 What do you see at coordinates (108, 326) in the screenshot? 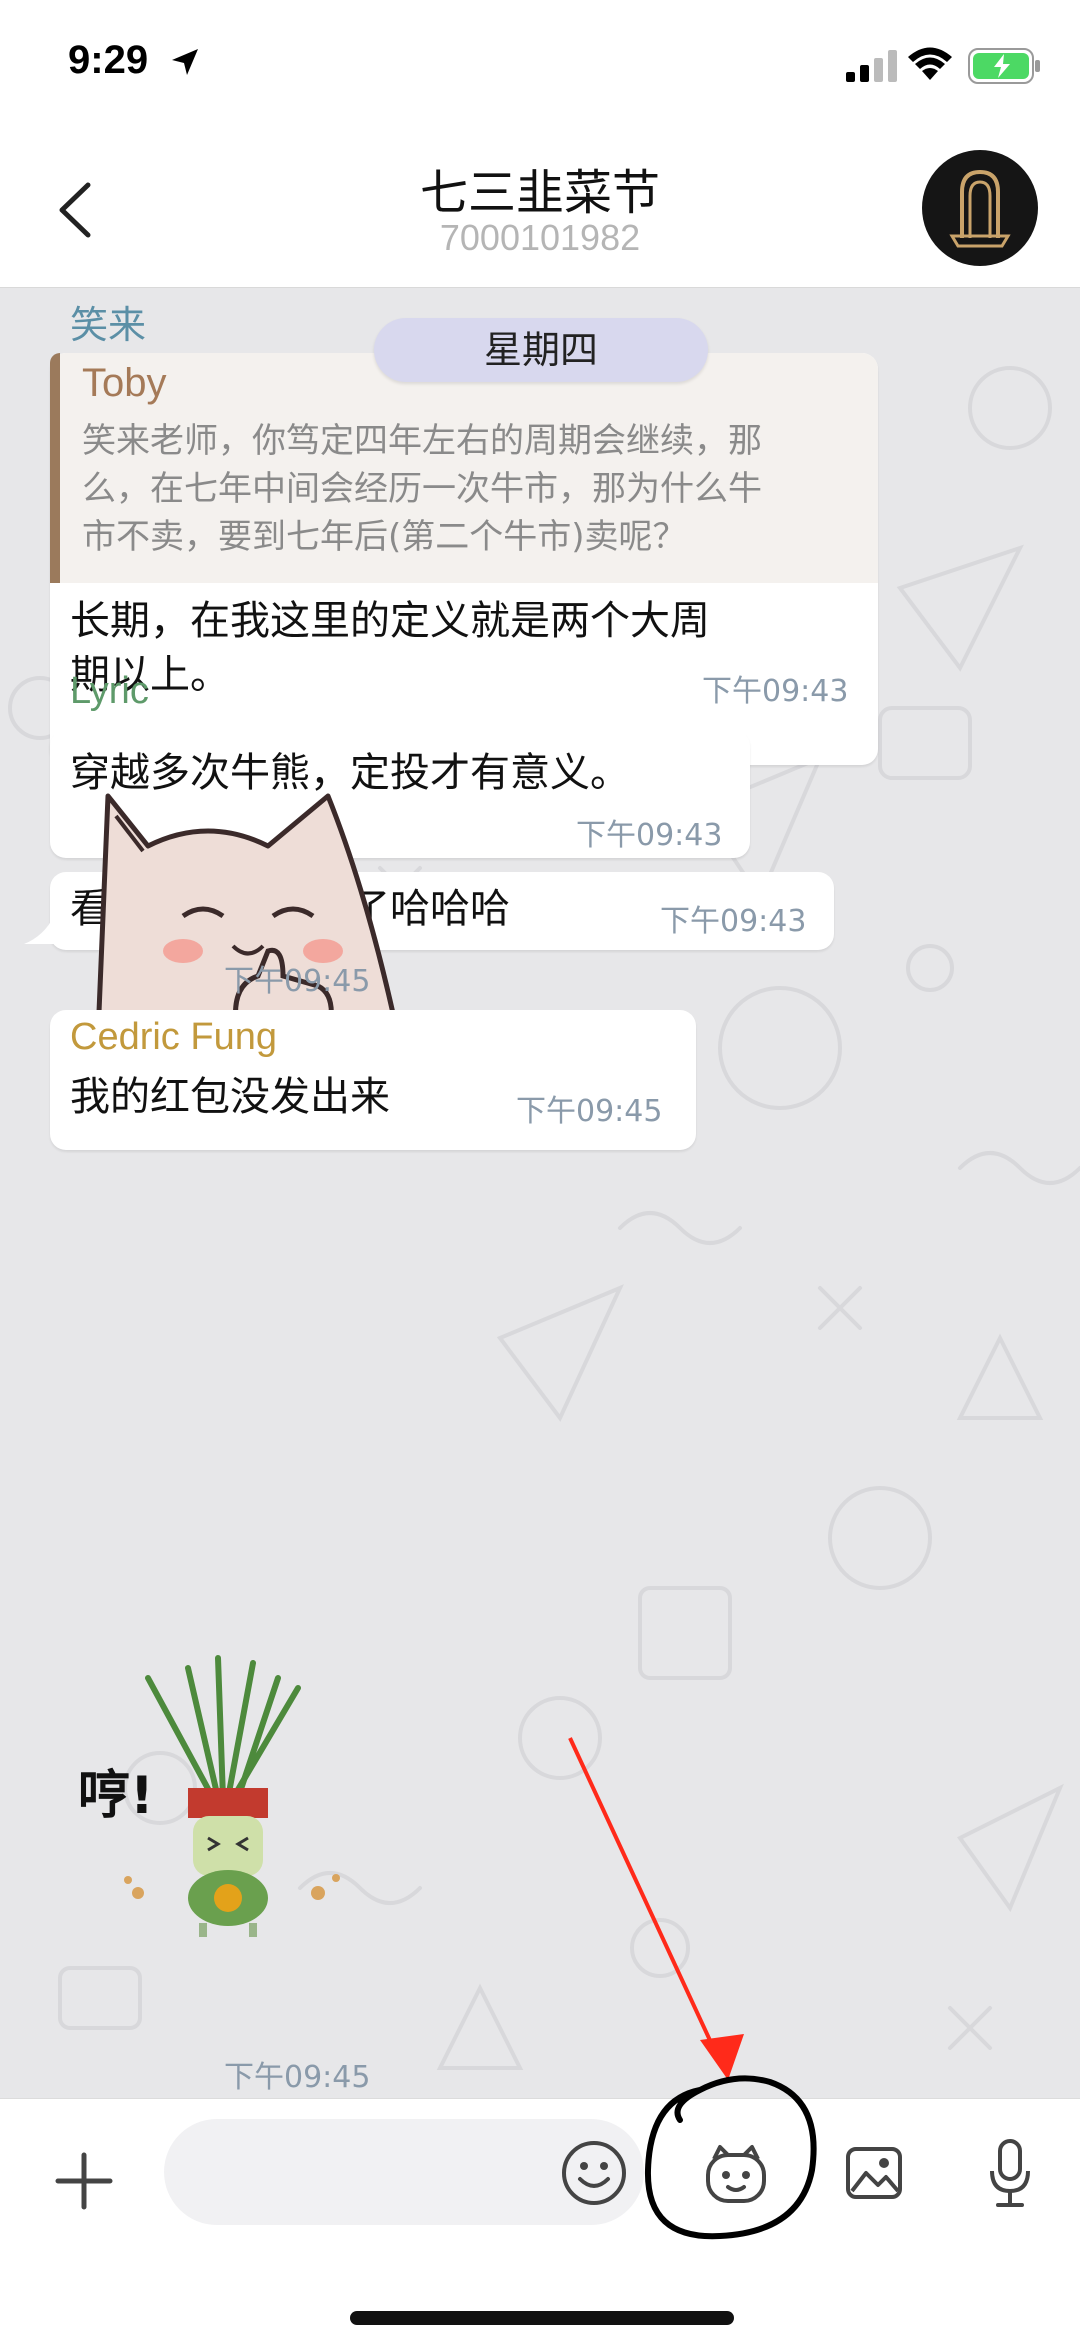
I see `sender-name: 笑来` at bounding box center [108, 326].